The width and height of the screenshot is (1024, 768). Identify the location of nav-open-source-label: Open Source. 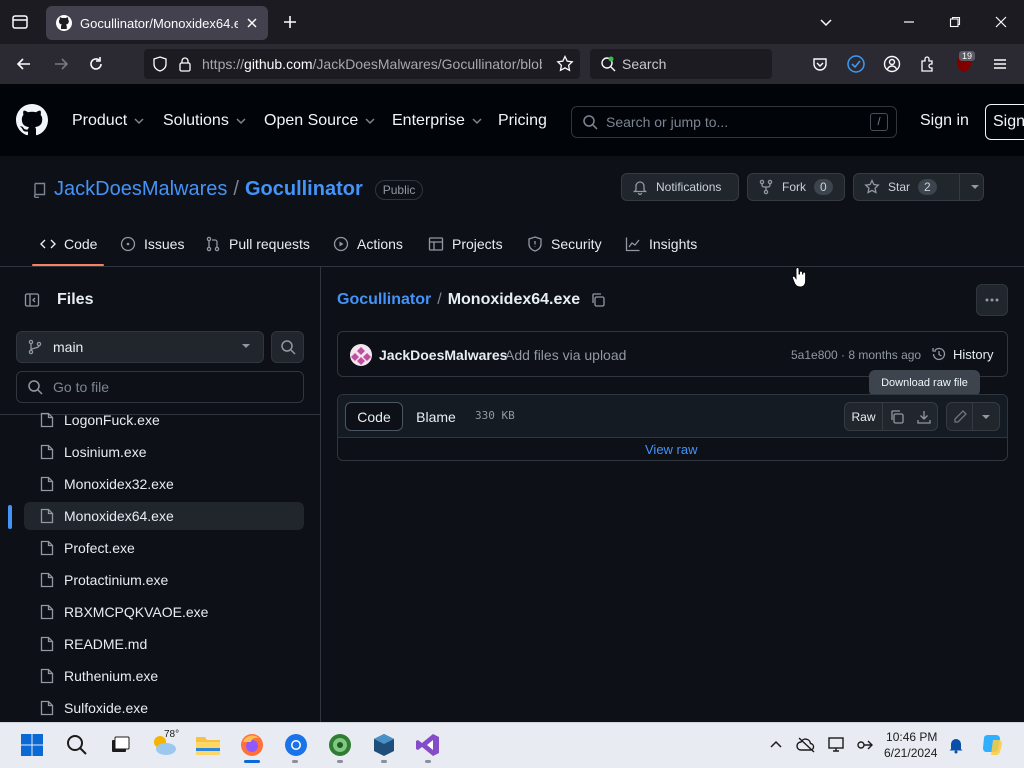
(311, 120).